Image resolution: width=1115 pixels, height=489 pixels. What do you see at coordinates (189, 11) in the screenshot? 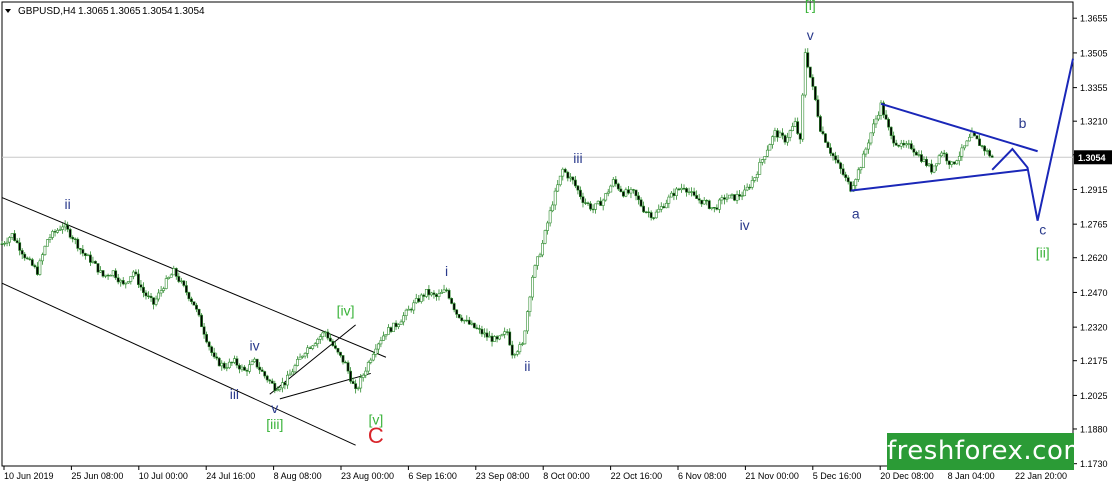
I see `header-close: 1.3054` at bounding box center [189, 11].